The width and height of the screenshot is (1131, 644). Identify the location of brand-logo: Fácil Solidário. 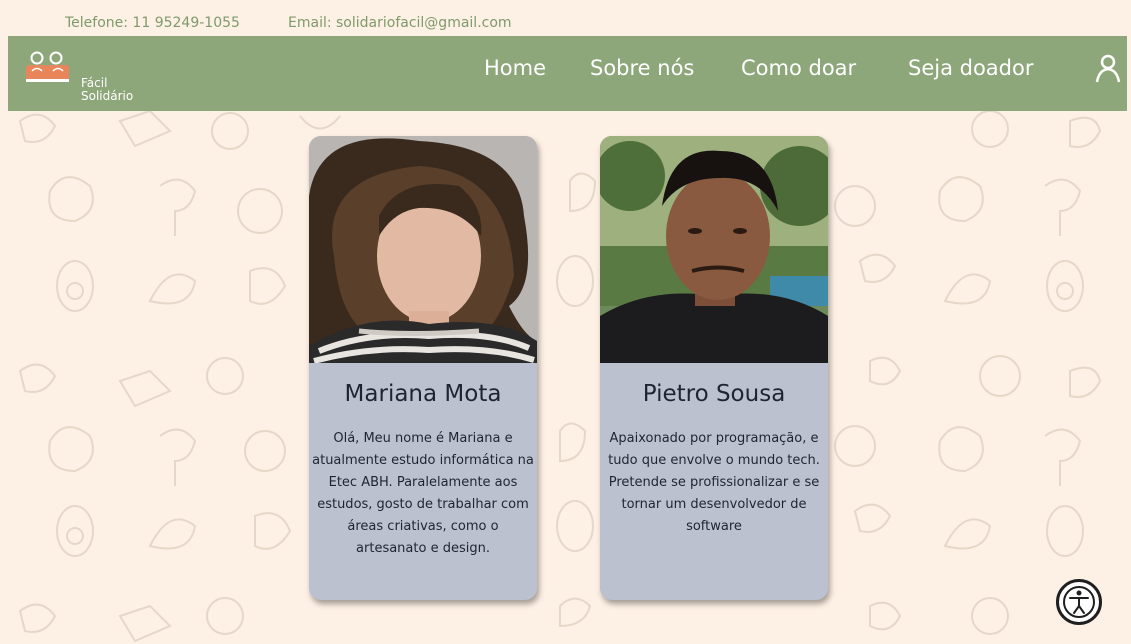
(83, 77).